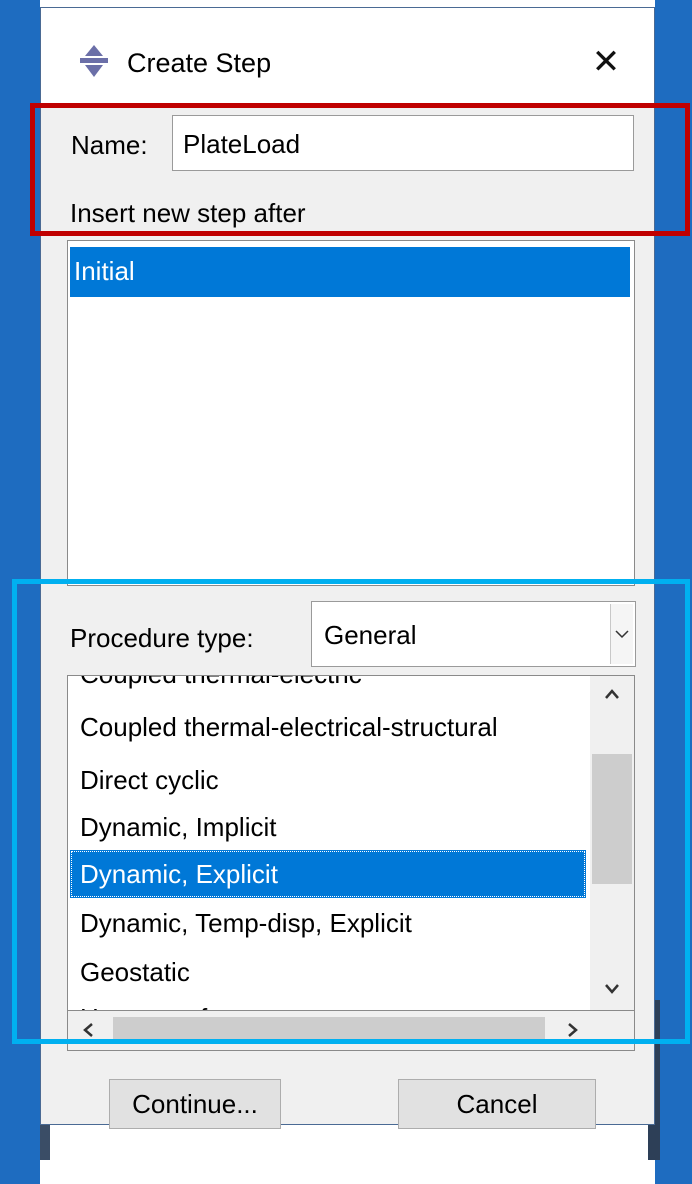  I want to click on desktop-background-bottom, so click(347, 1154).